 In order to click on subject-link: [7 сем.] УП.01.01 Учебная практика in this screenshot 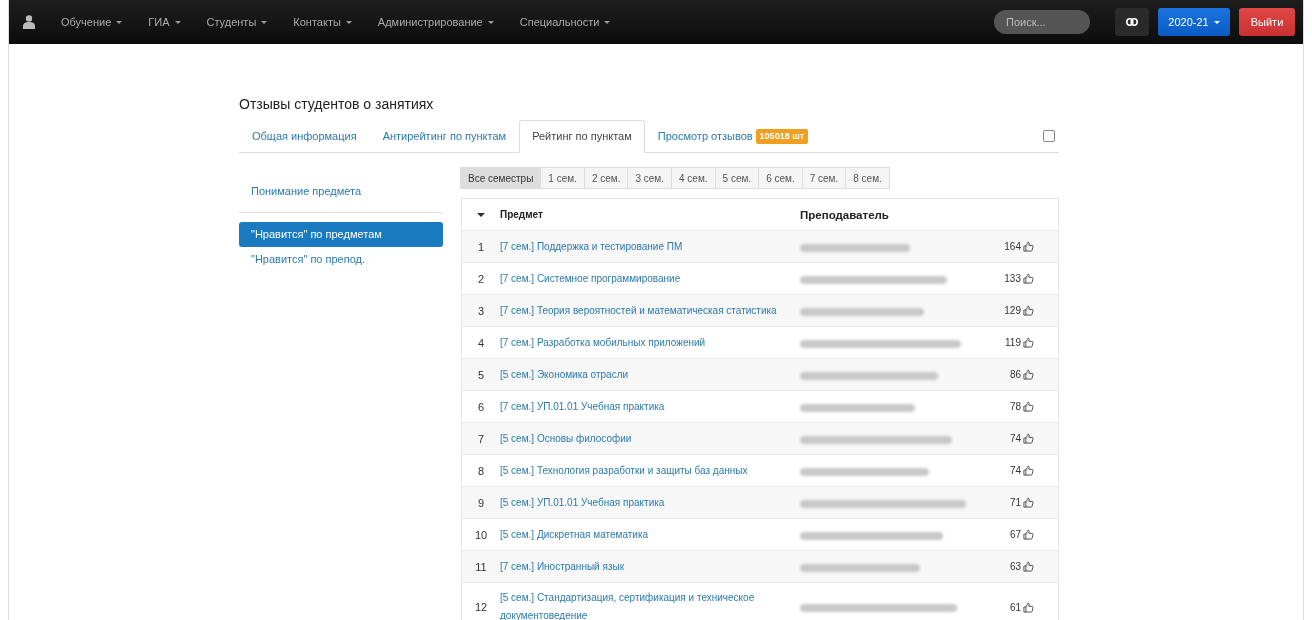, I will do `click(649, 406)`.